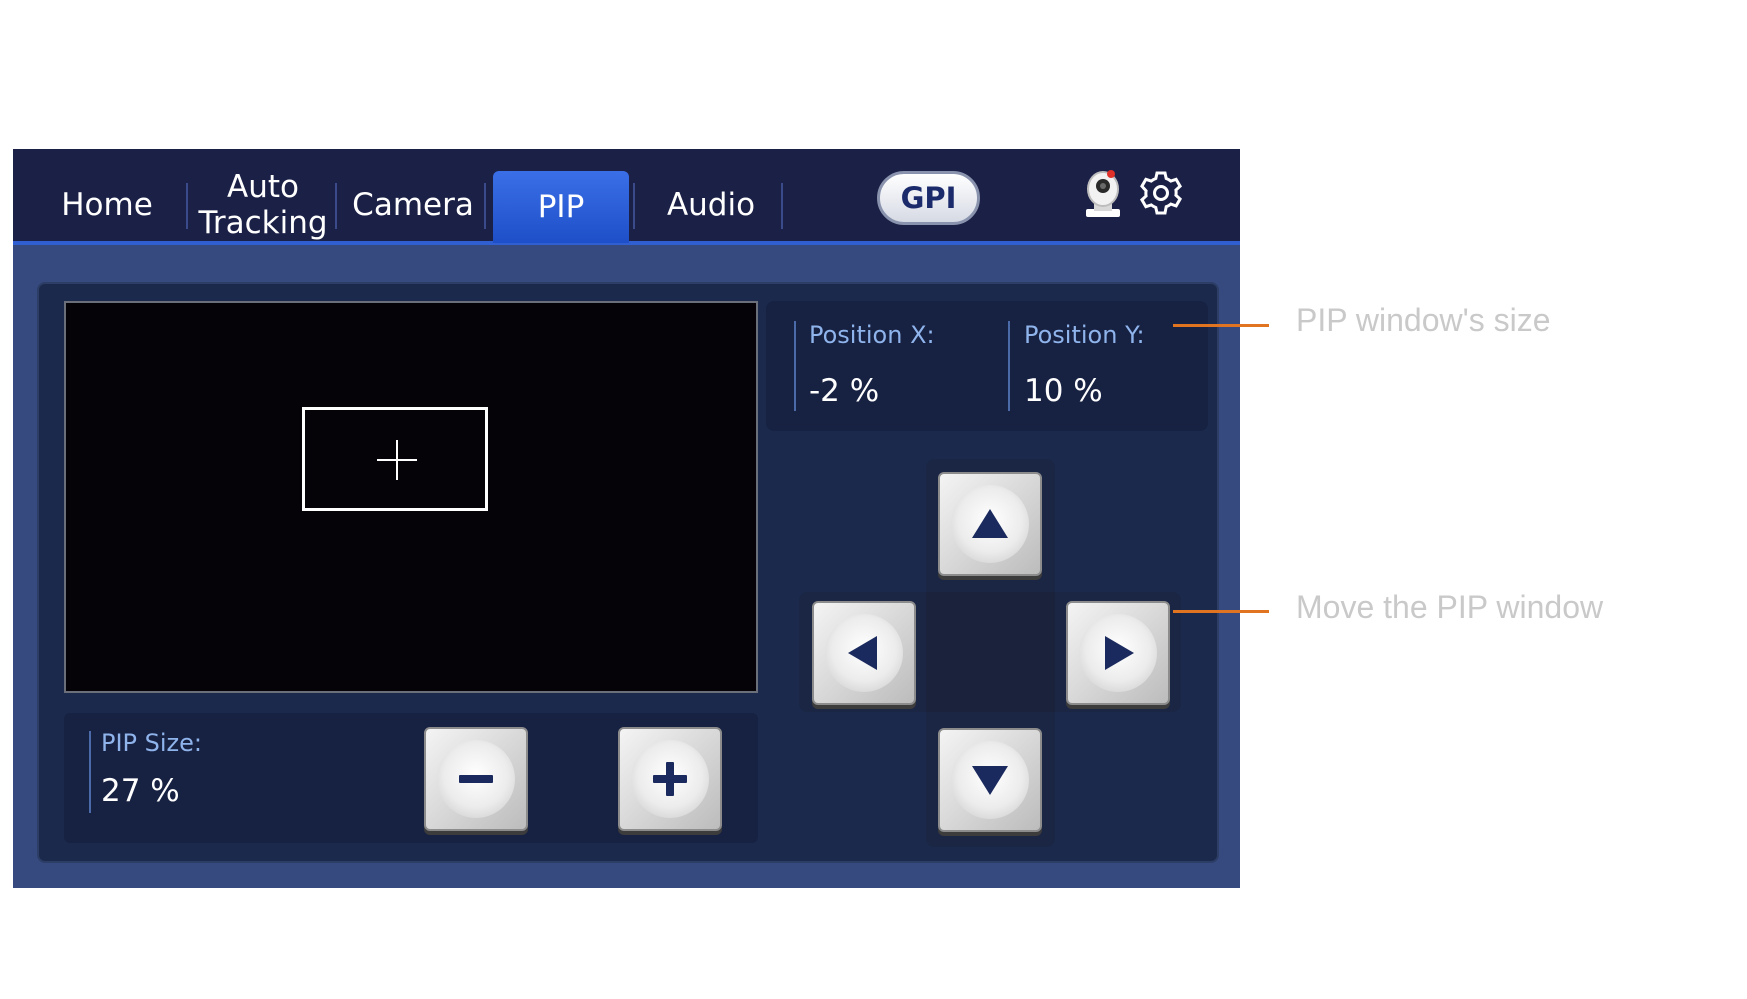  I want to click on tab-pip: PIP, so click(561, 207).